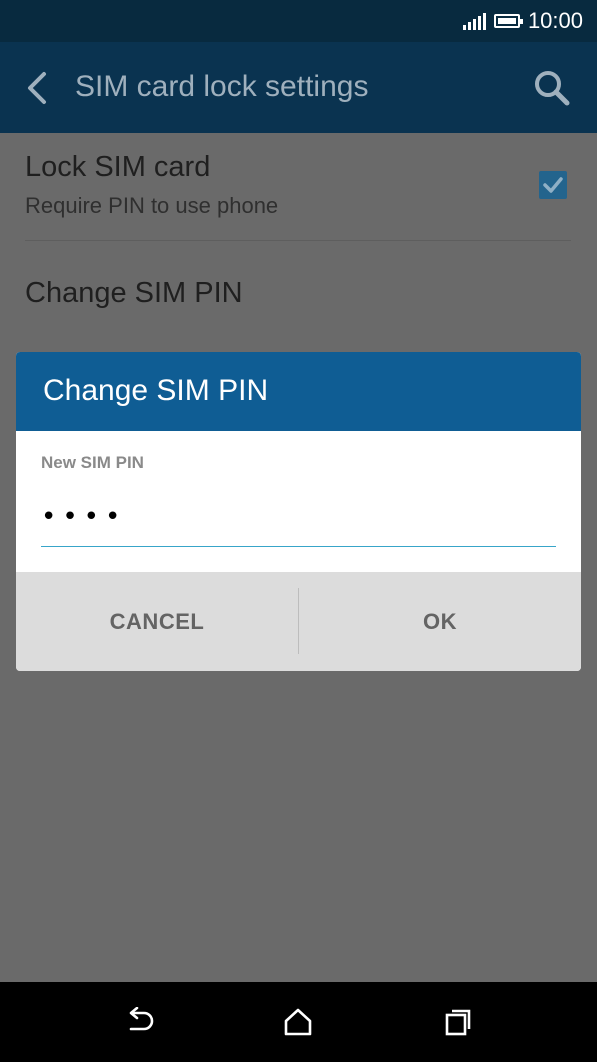  What do you see at coordinates (508, 21) in the screenshot?
I see `battery-icon` at bounding box center [508, 21].